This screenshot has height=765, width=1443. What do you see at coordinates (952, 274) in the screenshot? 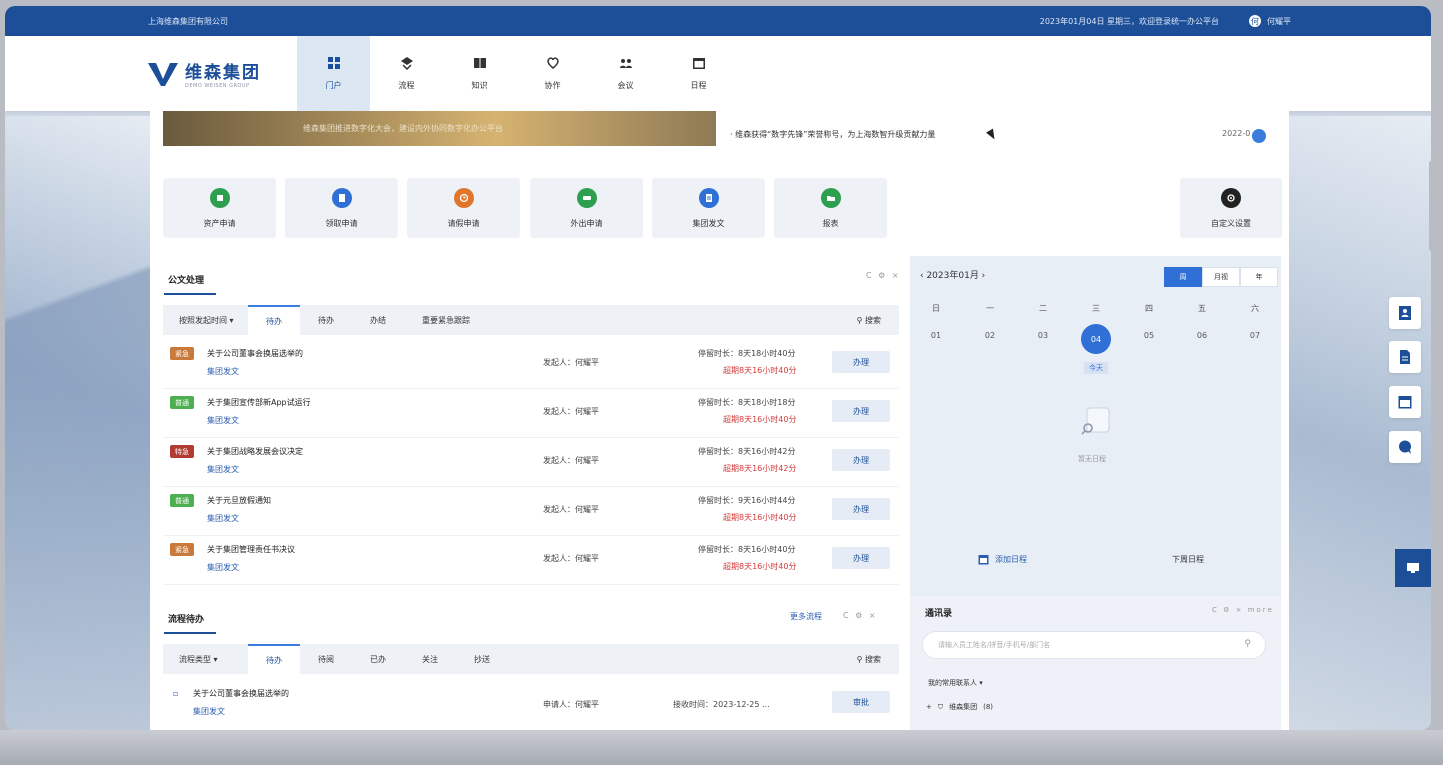
I see `calendar-month-nav: ‹ 2023年01月 ›` at bounding box center [952, 274].